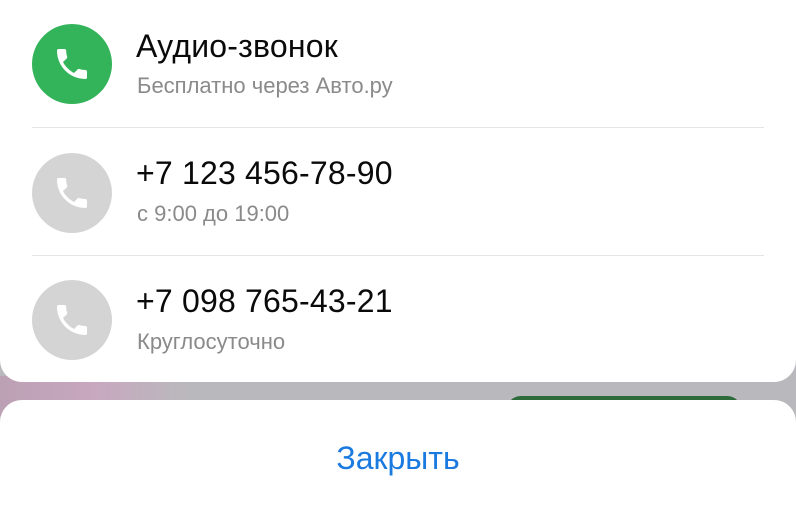 This screenshot has width=796, height=514. What do you see at coordinates (237, 46) in the screenshot?
I see `option-title: Аудио-звонок` at bounding box center [237, 46].